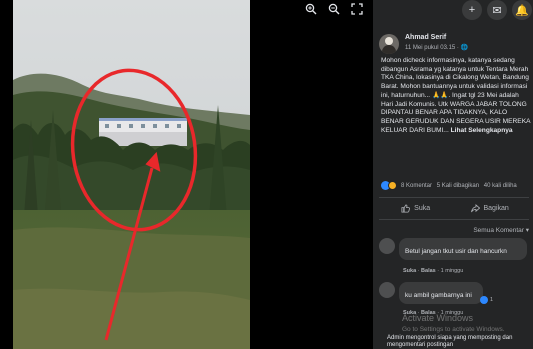  I want to click on comment-bubble: ku ambil gambarnya ini, so click(441, 293).